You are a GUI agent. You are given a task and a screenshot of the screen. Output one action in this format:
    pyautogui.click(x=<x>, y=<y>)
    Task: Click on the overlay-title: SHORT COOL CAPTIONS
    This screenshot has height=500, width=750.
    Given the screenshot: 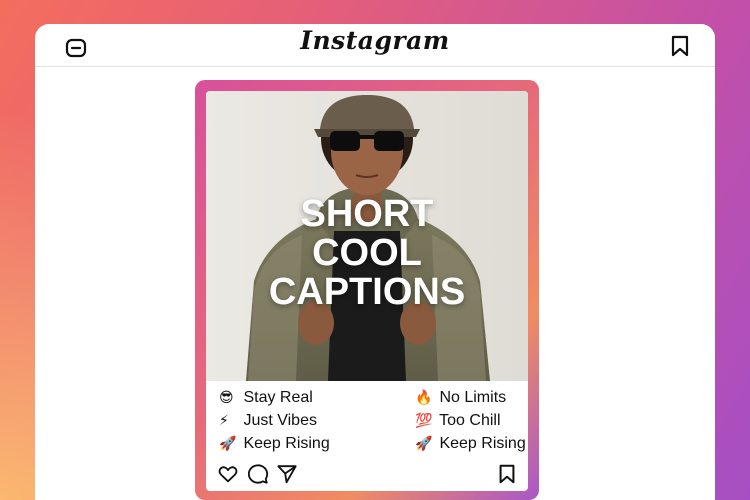 What is the action you would take?
    pyautogui.click(x=367, y=253)
    